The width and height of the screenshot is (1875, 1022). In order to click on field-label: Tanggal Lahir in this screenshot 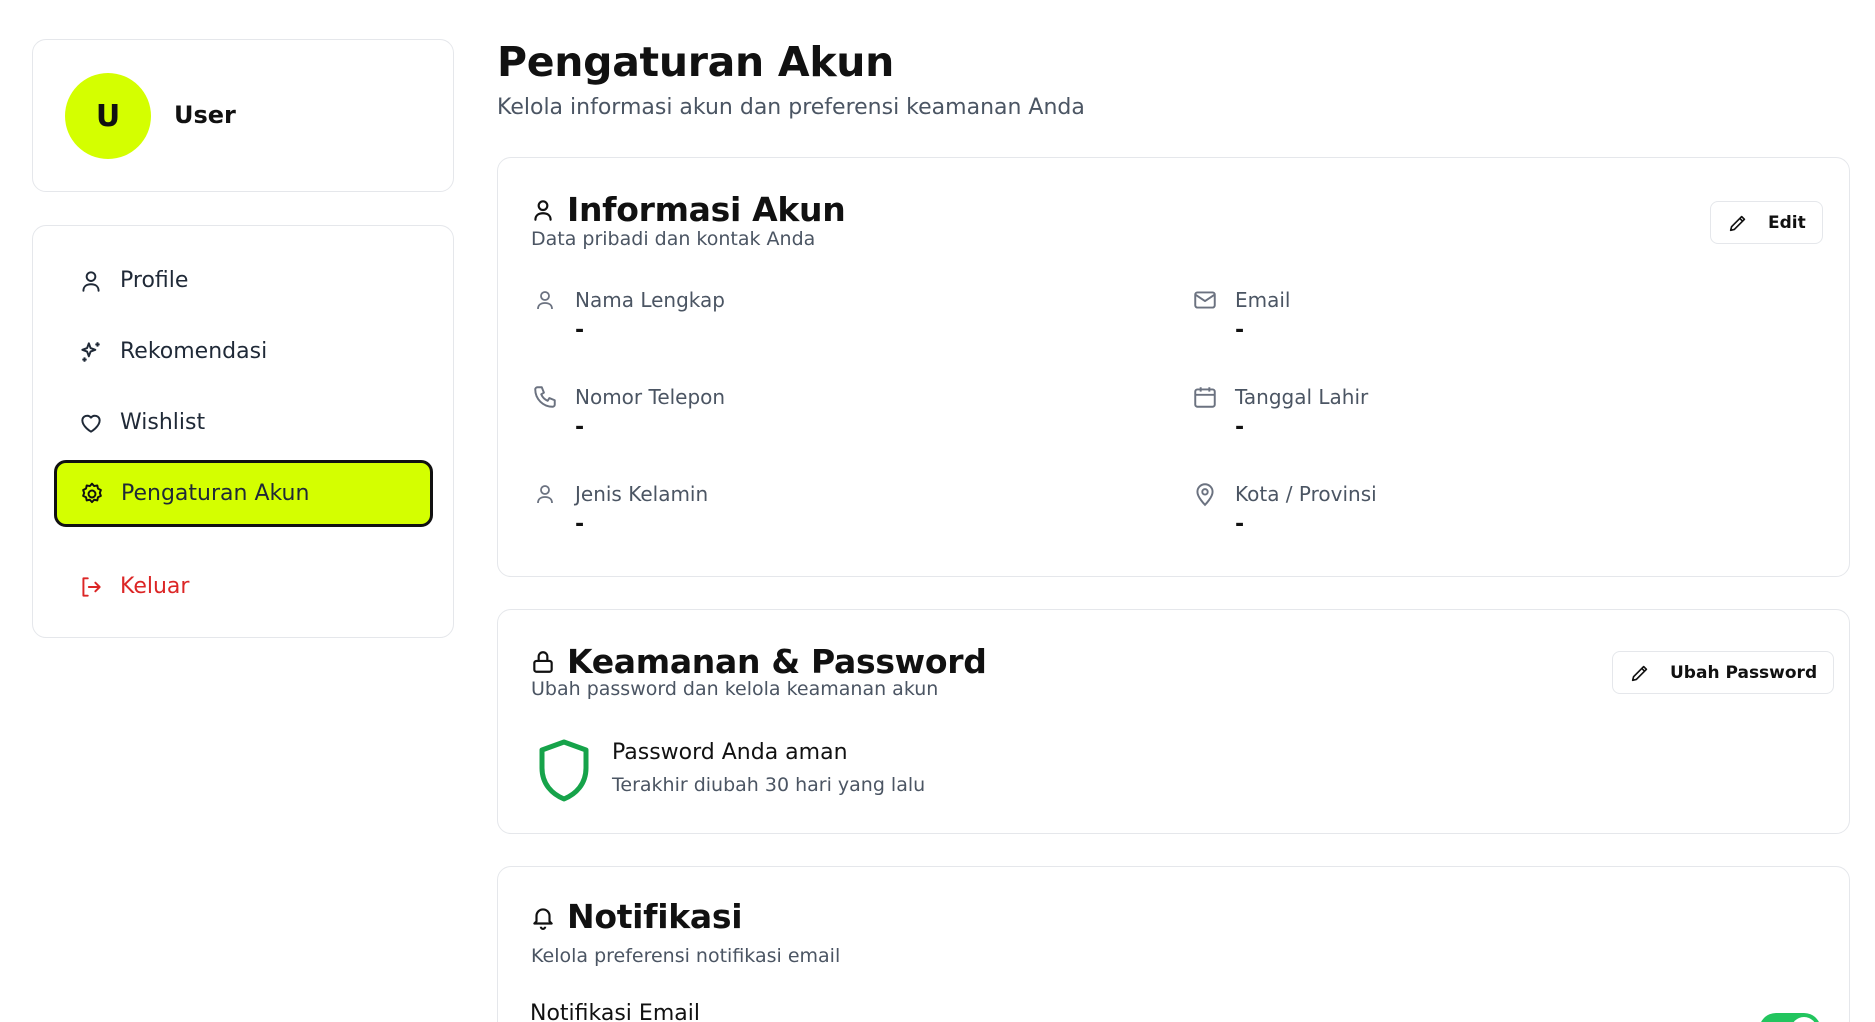, I will do `click(1302, 397)`.